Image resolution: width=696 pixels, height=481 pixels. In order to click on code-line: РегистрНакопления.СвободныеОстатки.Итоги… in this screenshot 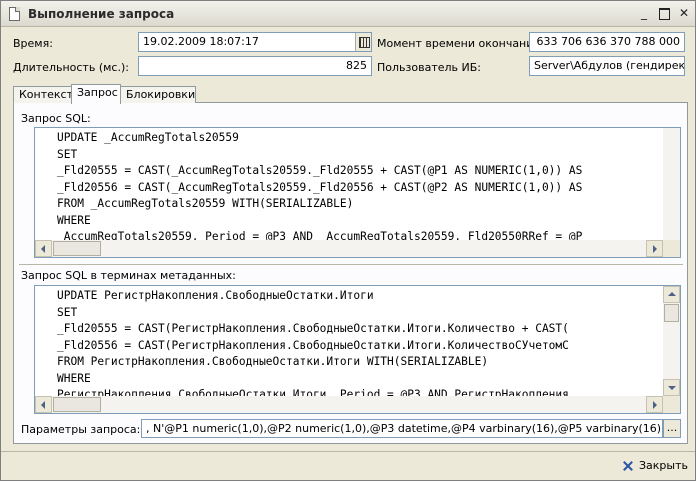, I will do `click(313, 392)`.